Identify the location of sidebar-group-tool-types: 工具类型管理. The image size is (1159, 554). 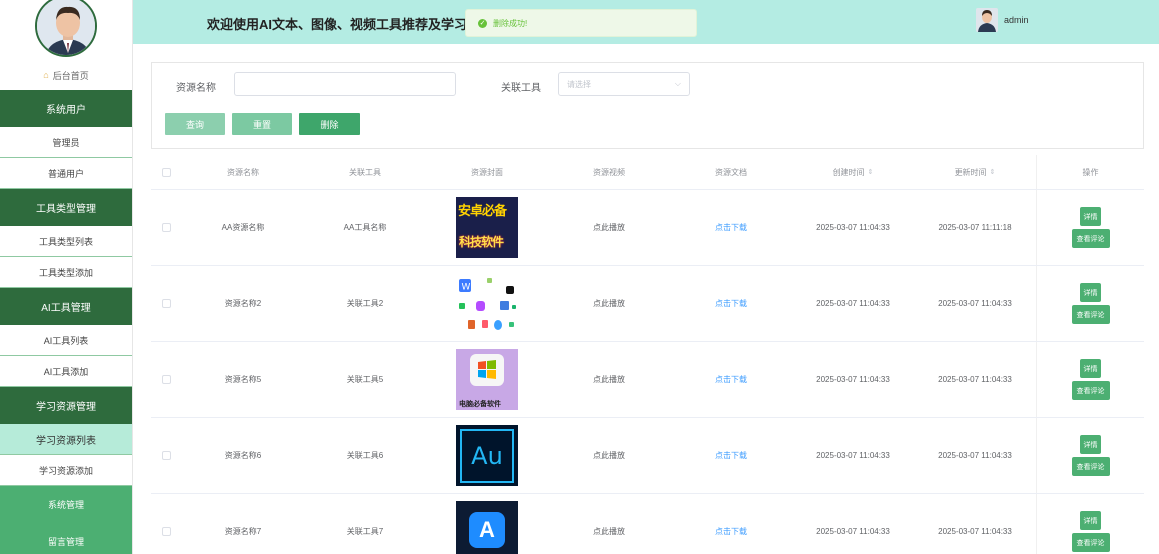
(66, 207).